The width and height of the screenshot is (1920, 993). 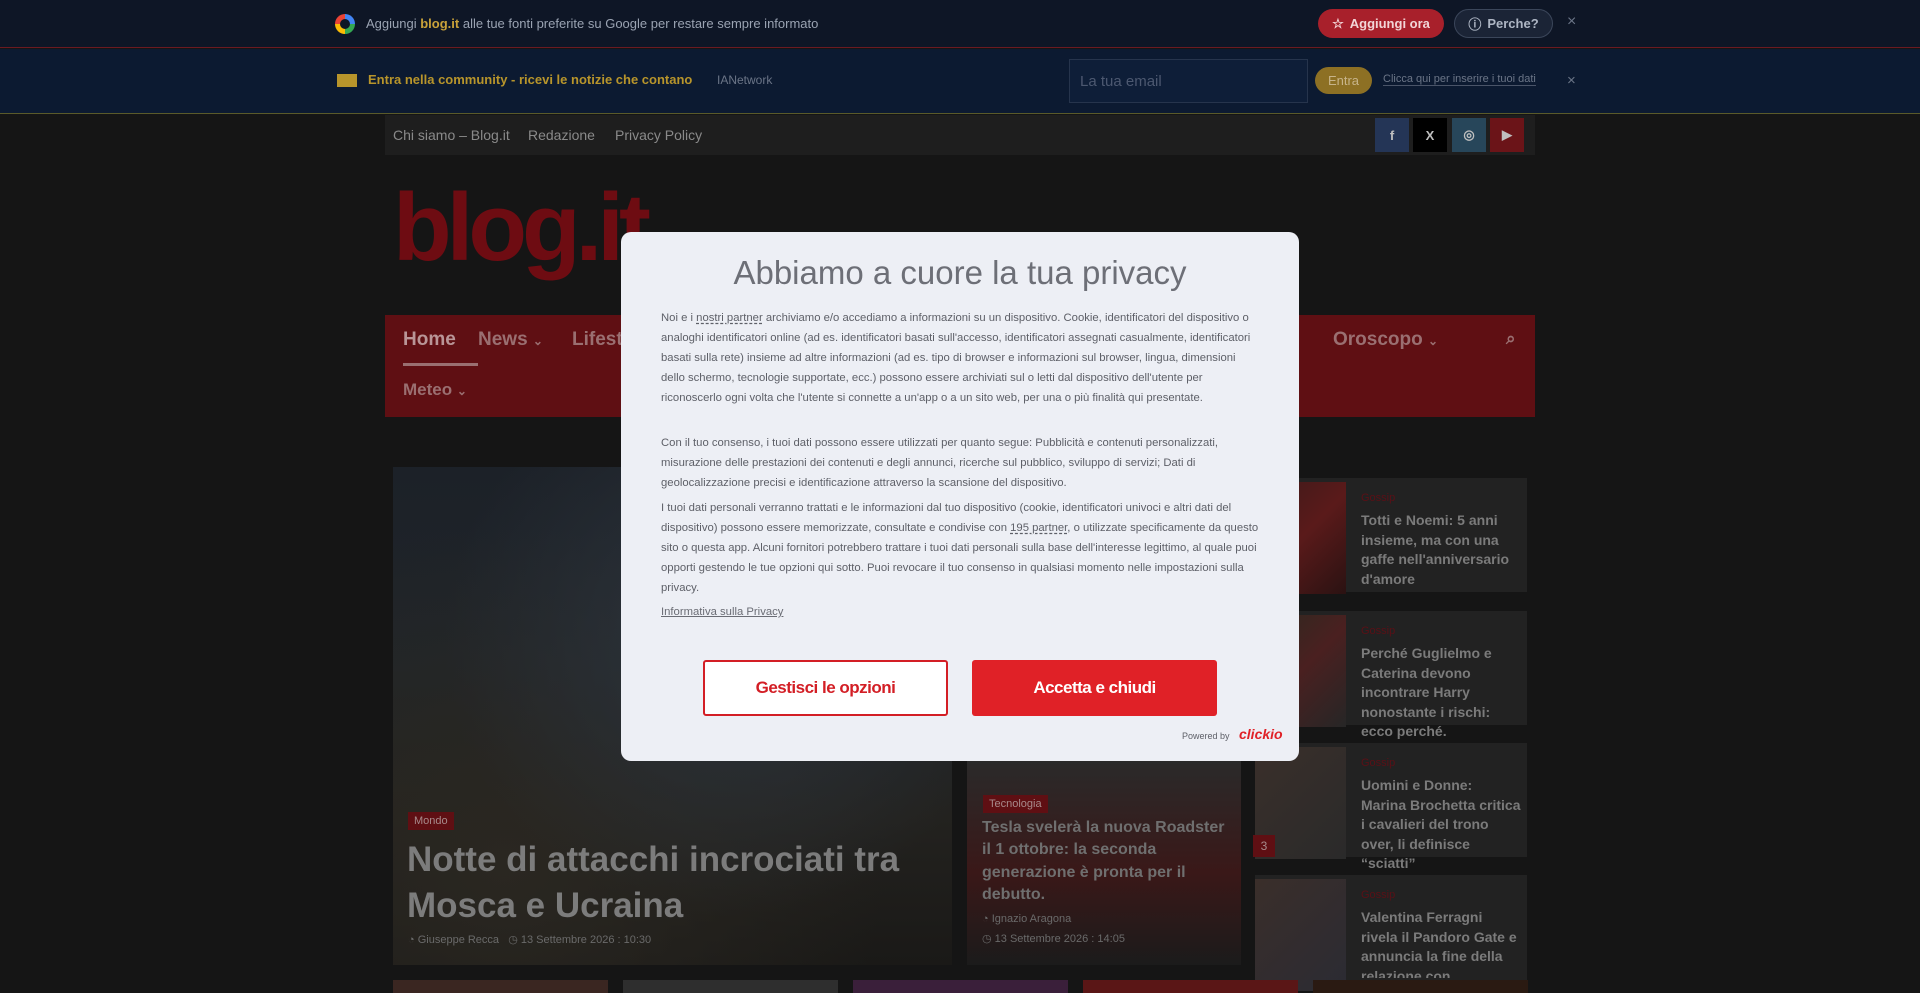 I want to click on nav-news: News ⌄, so click(x=510, y=340).